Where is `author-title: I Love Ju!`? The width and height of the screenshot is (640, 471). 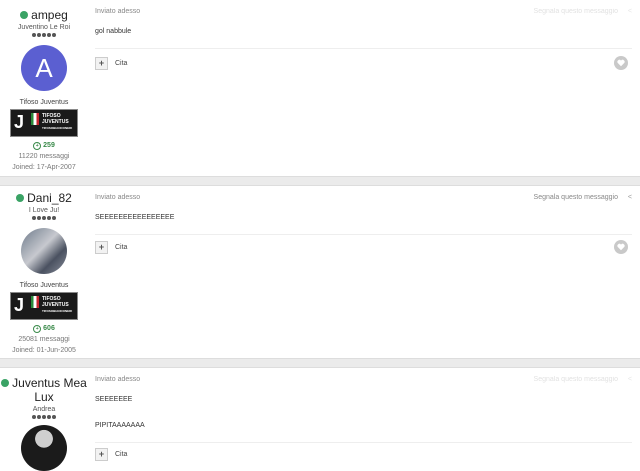 author-title: I Love Ju! is located at coordinates (44, 210).